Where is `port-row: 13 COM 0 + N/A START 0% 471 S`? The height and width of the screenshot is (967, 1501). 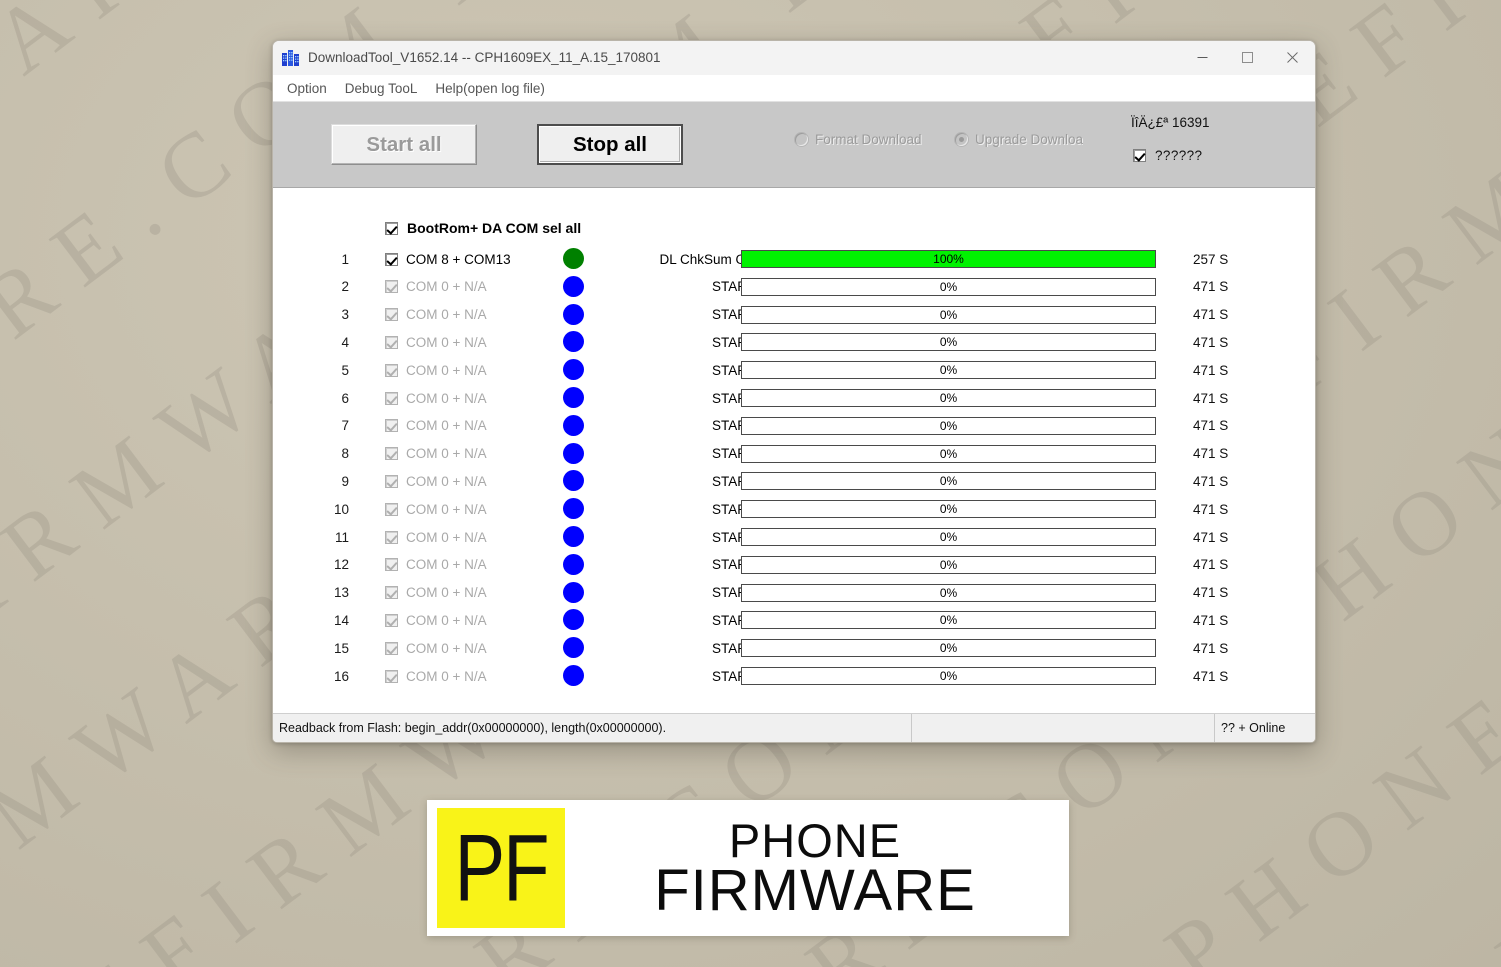
port-row: 13 COM 0 + N/A START 0% 471 S is located at coordinates (794, 592).